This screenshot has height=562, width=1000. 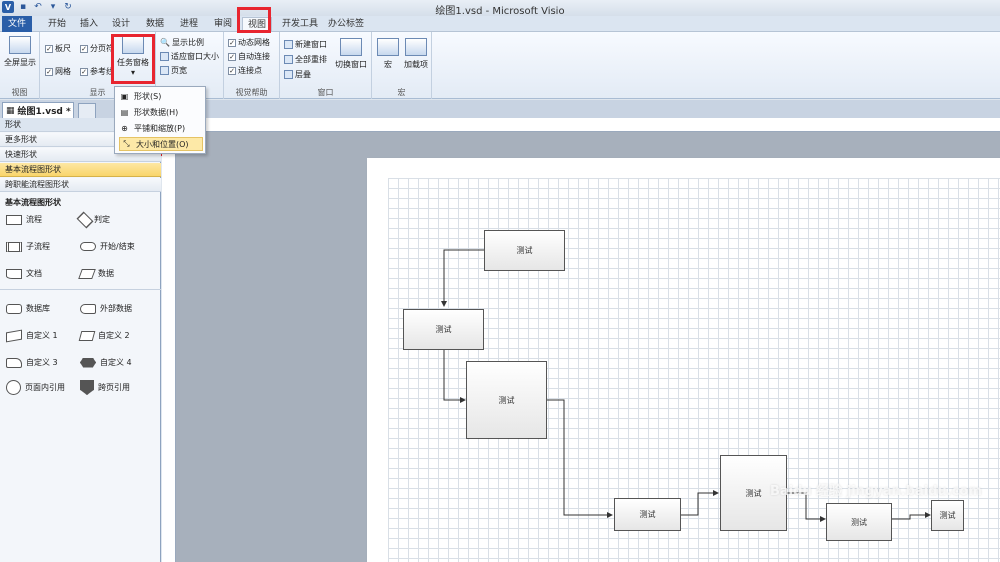 I want to click on tab-process: 进程, so click(x=189, y=24).